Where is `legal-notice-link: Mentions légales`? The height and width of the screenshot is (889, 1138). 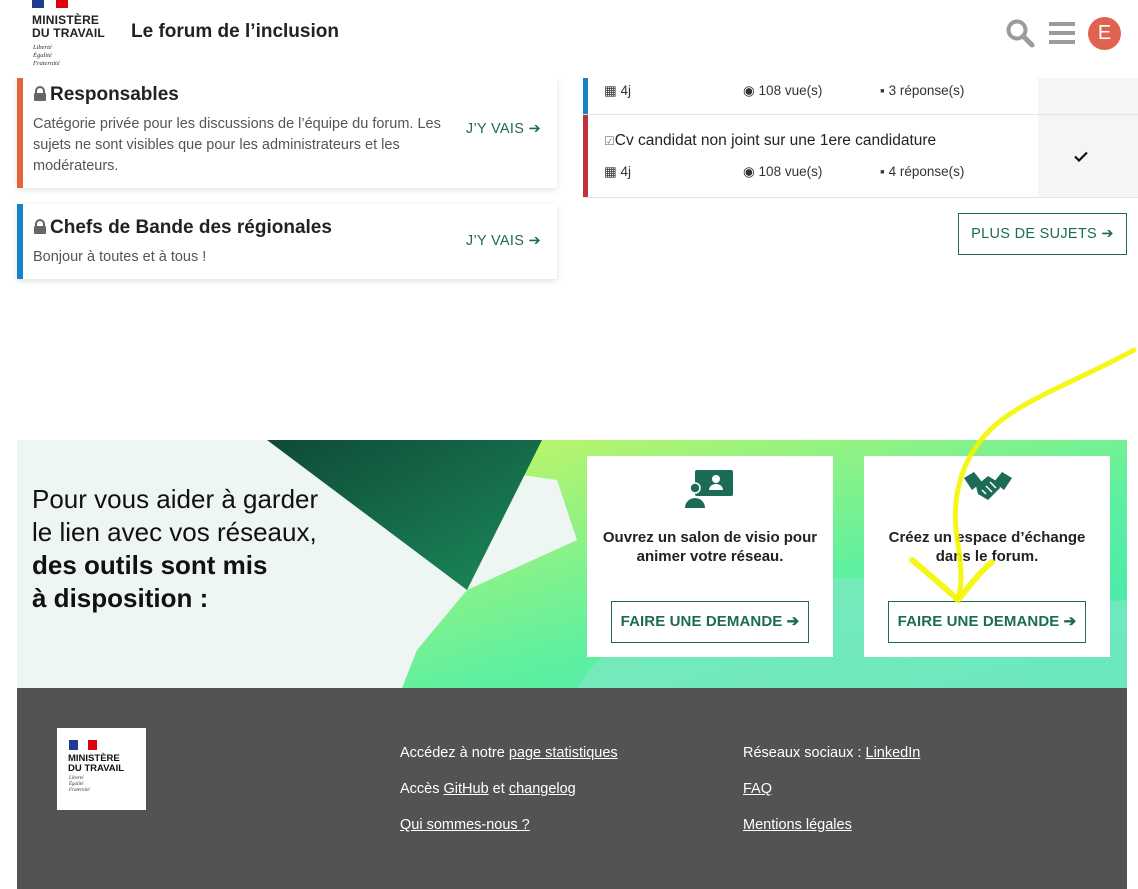 legal-notice-link: Mentions légales is located at coordinates (797, 825).